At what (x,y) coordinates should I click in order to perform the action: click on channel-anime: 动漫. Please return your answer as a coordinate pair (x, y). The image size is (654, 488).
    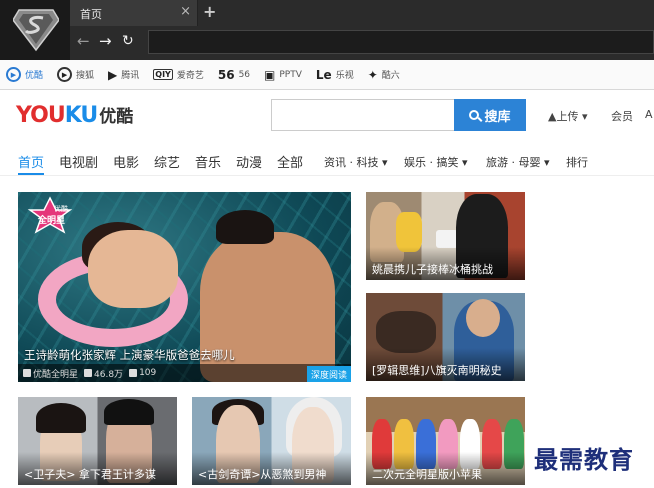
    Looking at the image, I should click on (249, 161).